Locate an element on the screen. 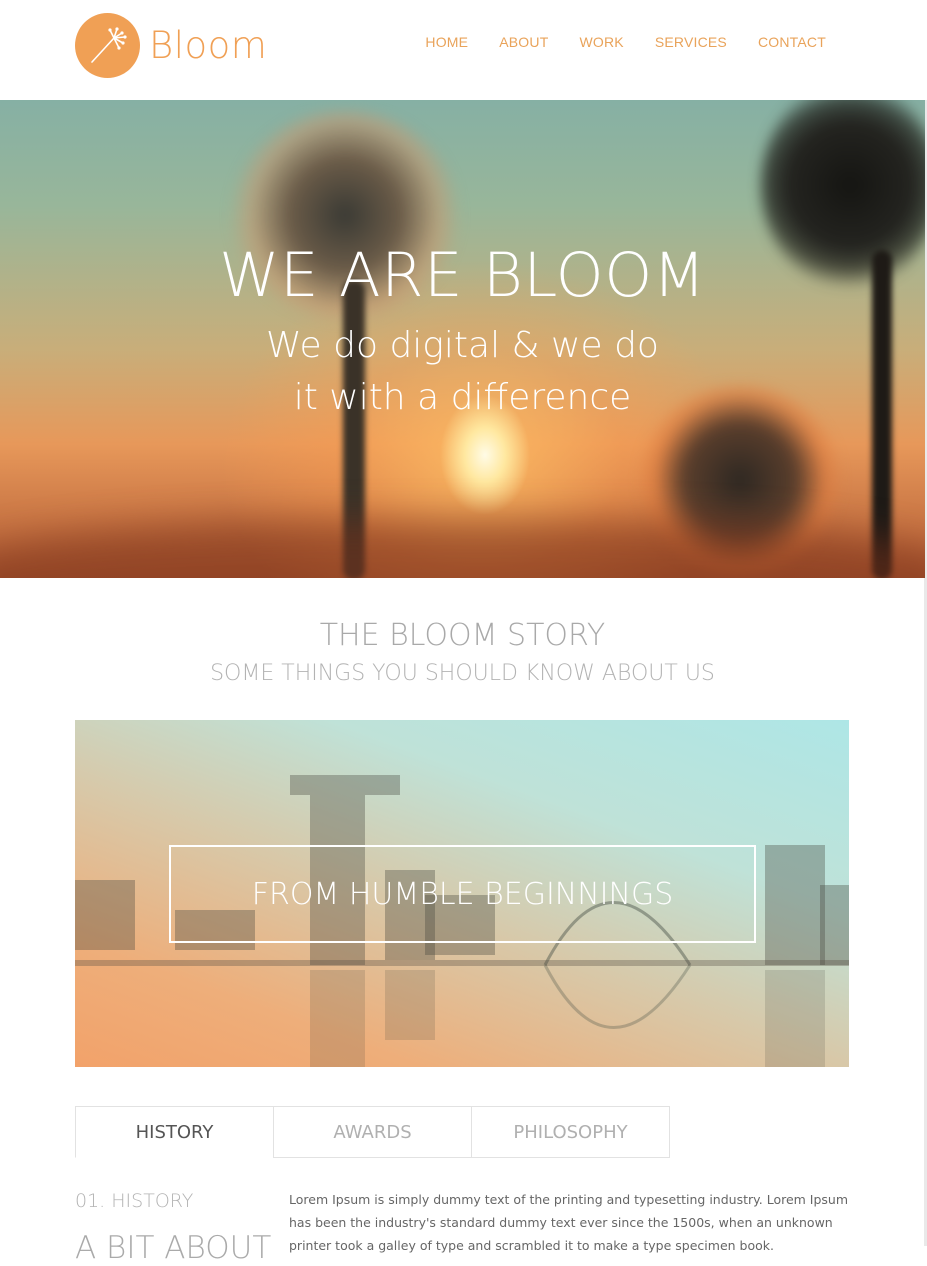 This screenshot has height=1266, width=927. nav-services: SERVICES is located at coordinates (691, 42).